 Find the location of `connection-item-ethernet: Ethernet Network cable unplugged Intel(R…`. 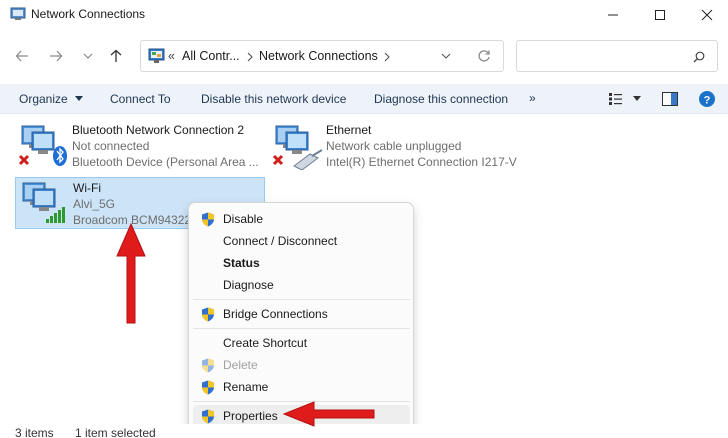

connection-item-ethernet: Ethernet Network cable unplugged Intel(R… is located at coordinates (398, 146).